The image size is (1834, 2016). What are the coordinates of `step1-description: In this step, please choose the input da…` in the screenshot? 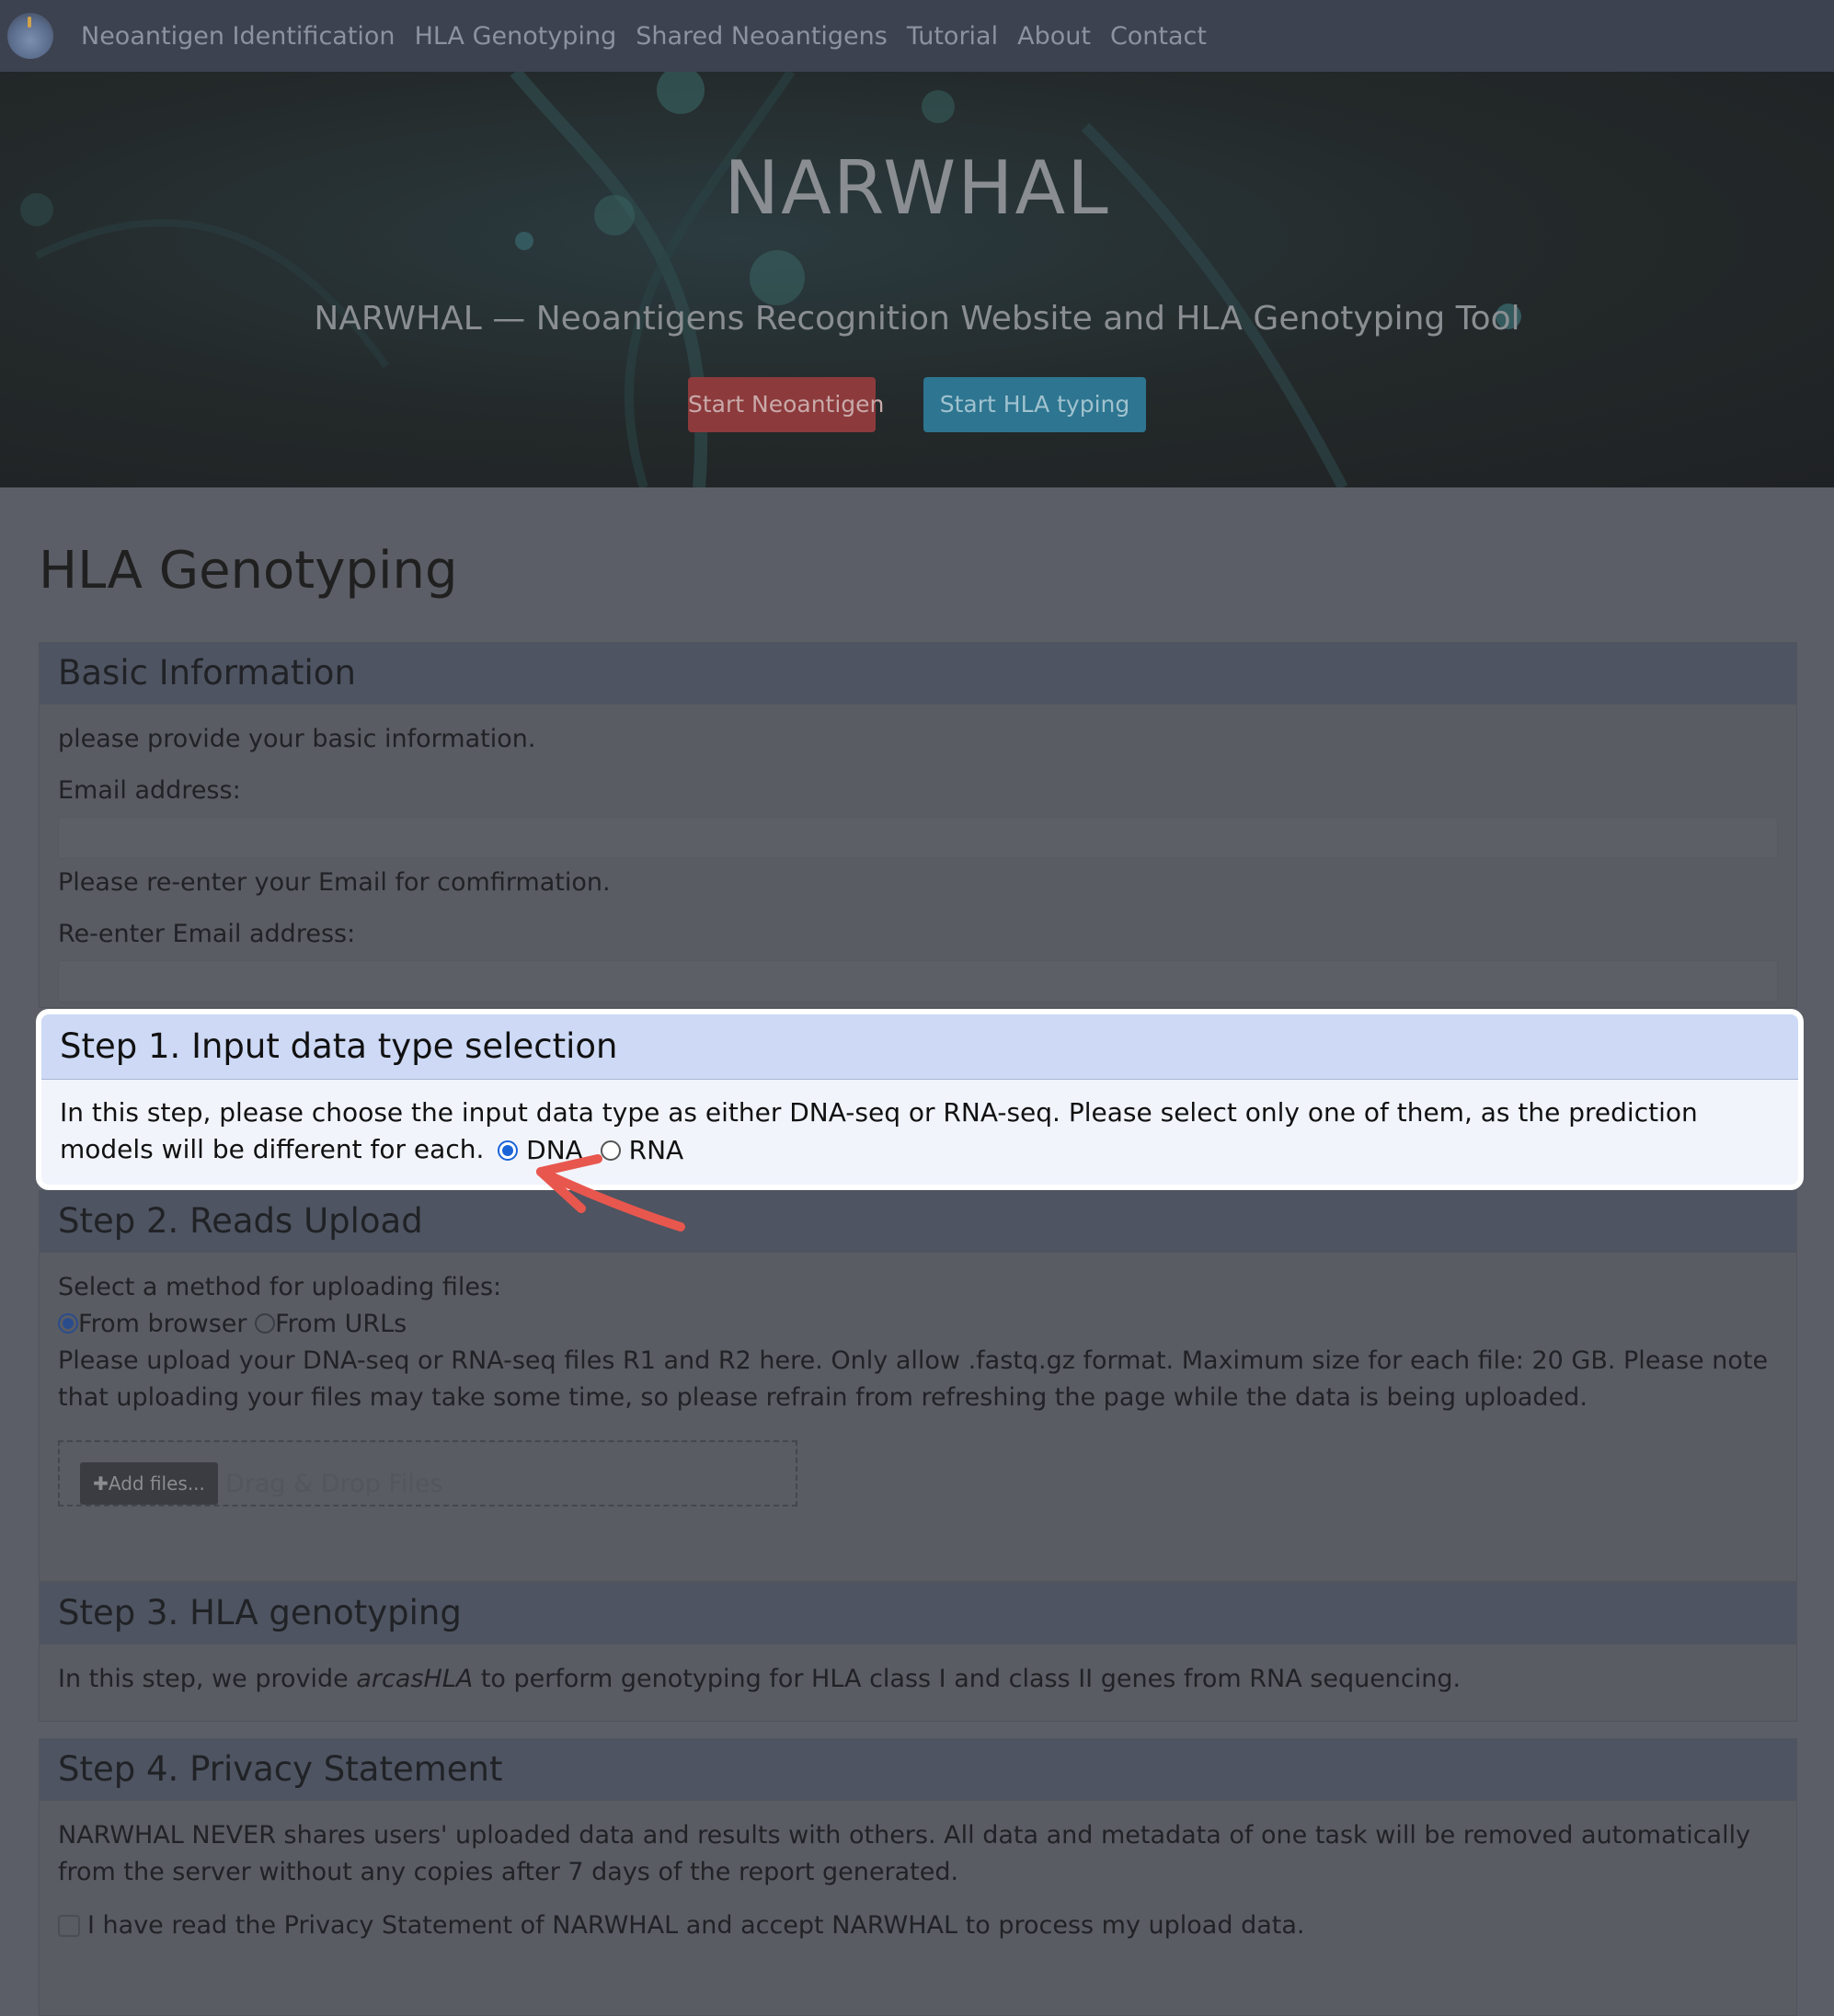 It's located at (879, 1130).